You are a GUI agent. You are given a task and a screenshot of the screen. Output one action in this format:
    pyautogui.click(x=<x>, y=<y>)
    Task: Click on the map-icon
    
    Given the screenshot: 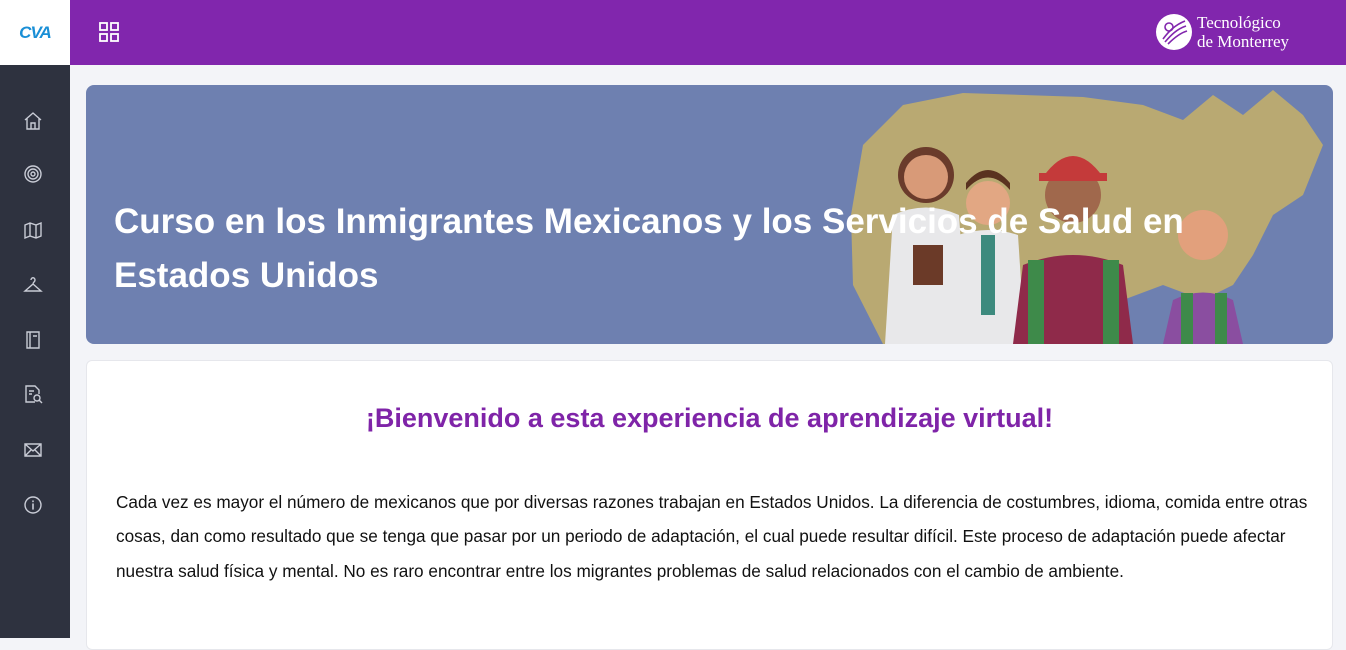 What is the action you would take?
    pyautogui.click(x=33, y=230)
    